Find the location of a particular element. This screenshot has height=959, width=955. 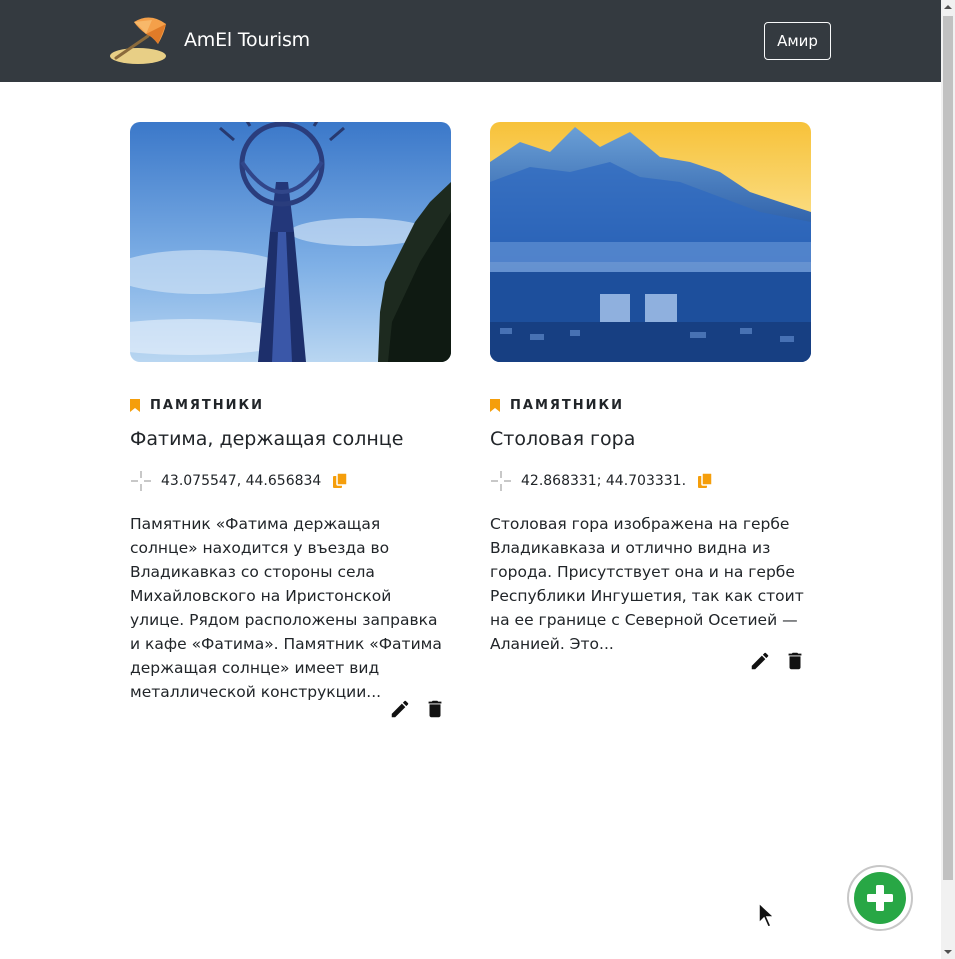

scroll-down-arrow-icon is located at coordinates (948, 952).